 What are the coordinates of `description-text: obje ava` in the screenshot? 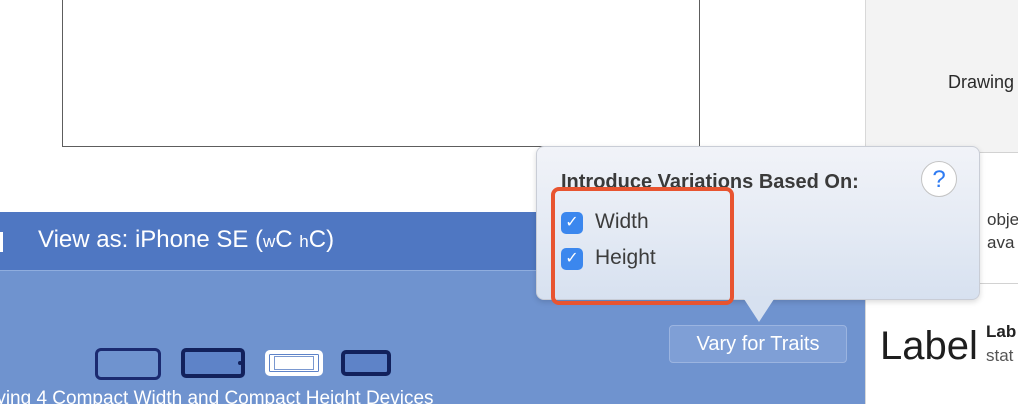 It's located at (998, 231).